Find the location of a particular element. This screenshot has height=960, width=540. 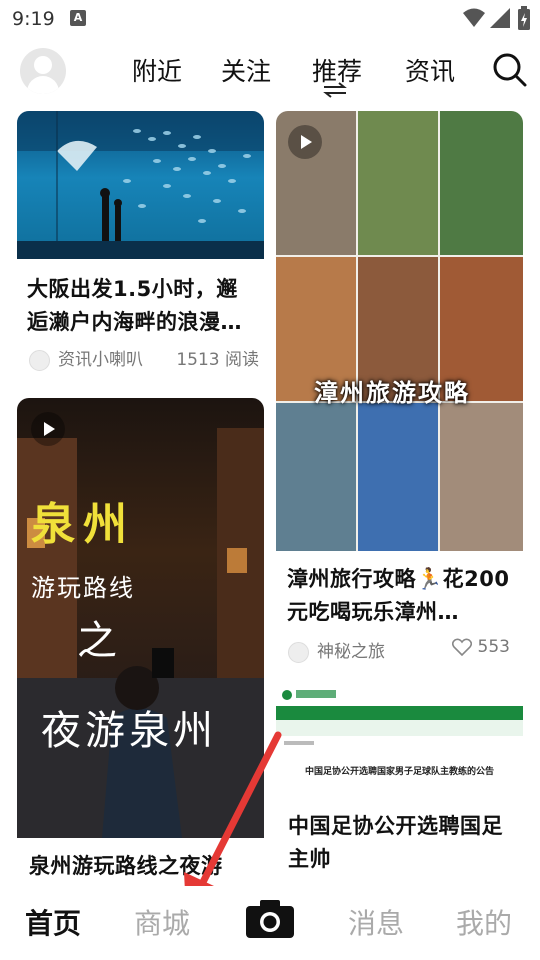

feed-card-football: 中国足协公开选聘国家男子足球队主教练的公告 中国足协公开选聘国足主帅 is located at coordinates (399, 786).